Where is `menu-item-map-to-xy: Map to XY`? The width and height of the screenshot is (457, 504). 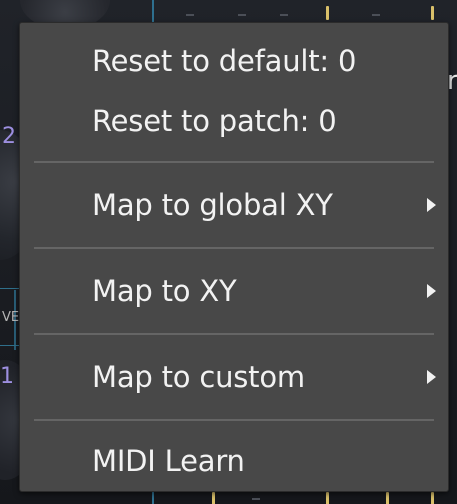 menu-item-map-to-xy: Map to XY is located at coordinates (234, 291).